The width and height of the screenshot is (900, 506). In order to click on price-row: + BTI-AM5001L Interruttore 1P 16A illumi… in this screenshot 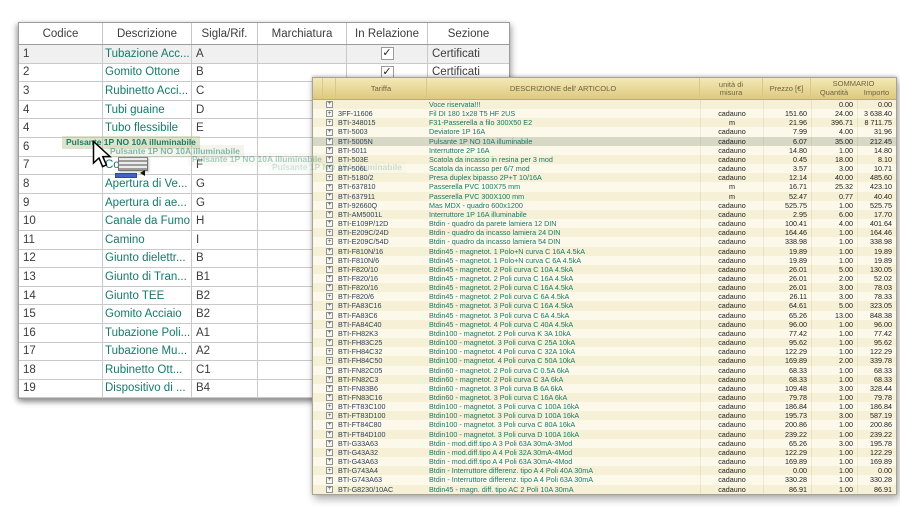, I will do `click(604, 214)`.